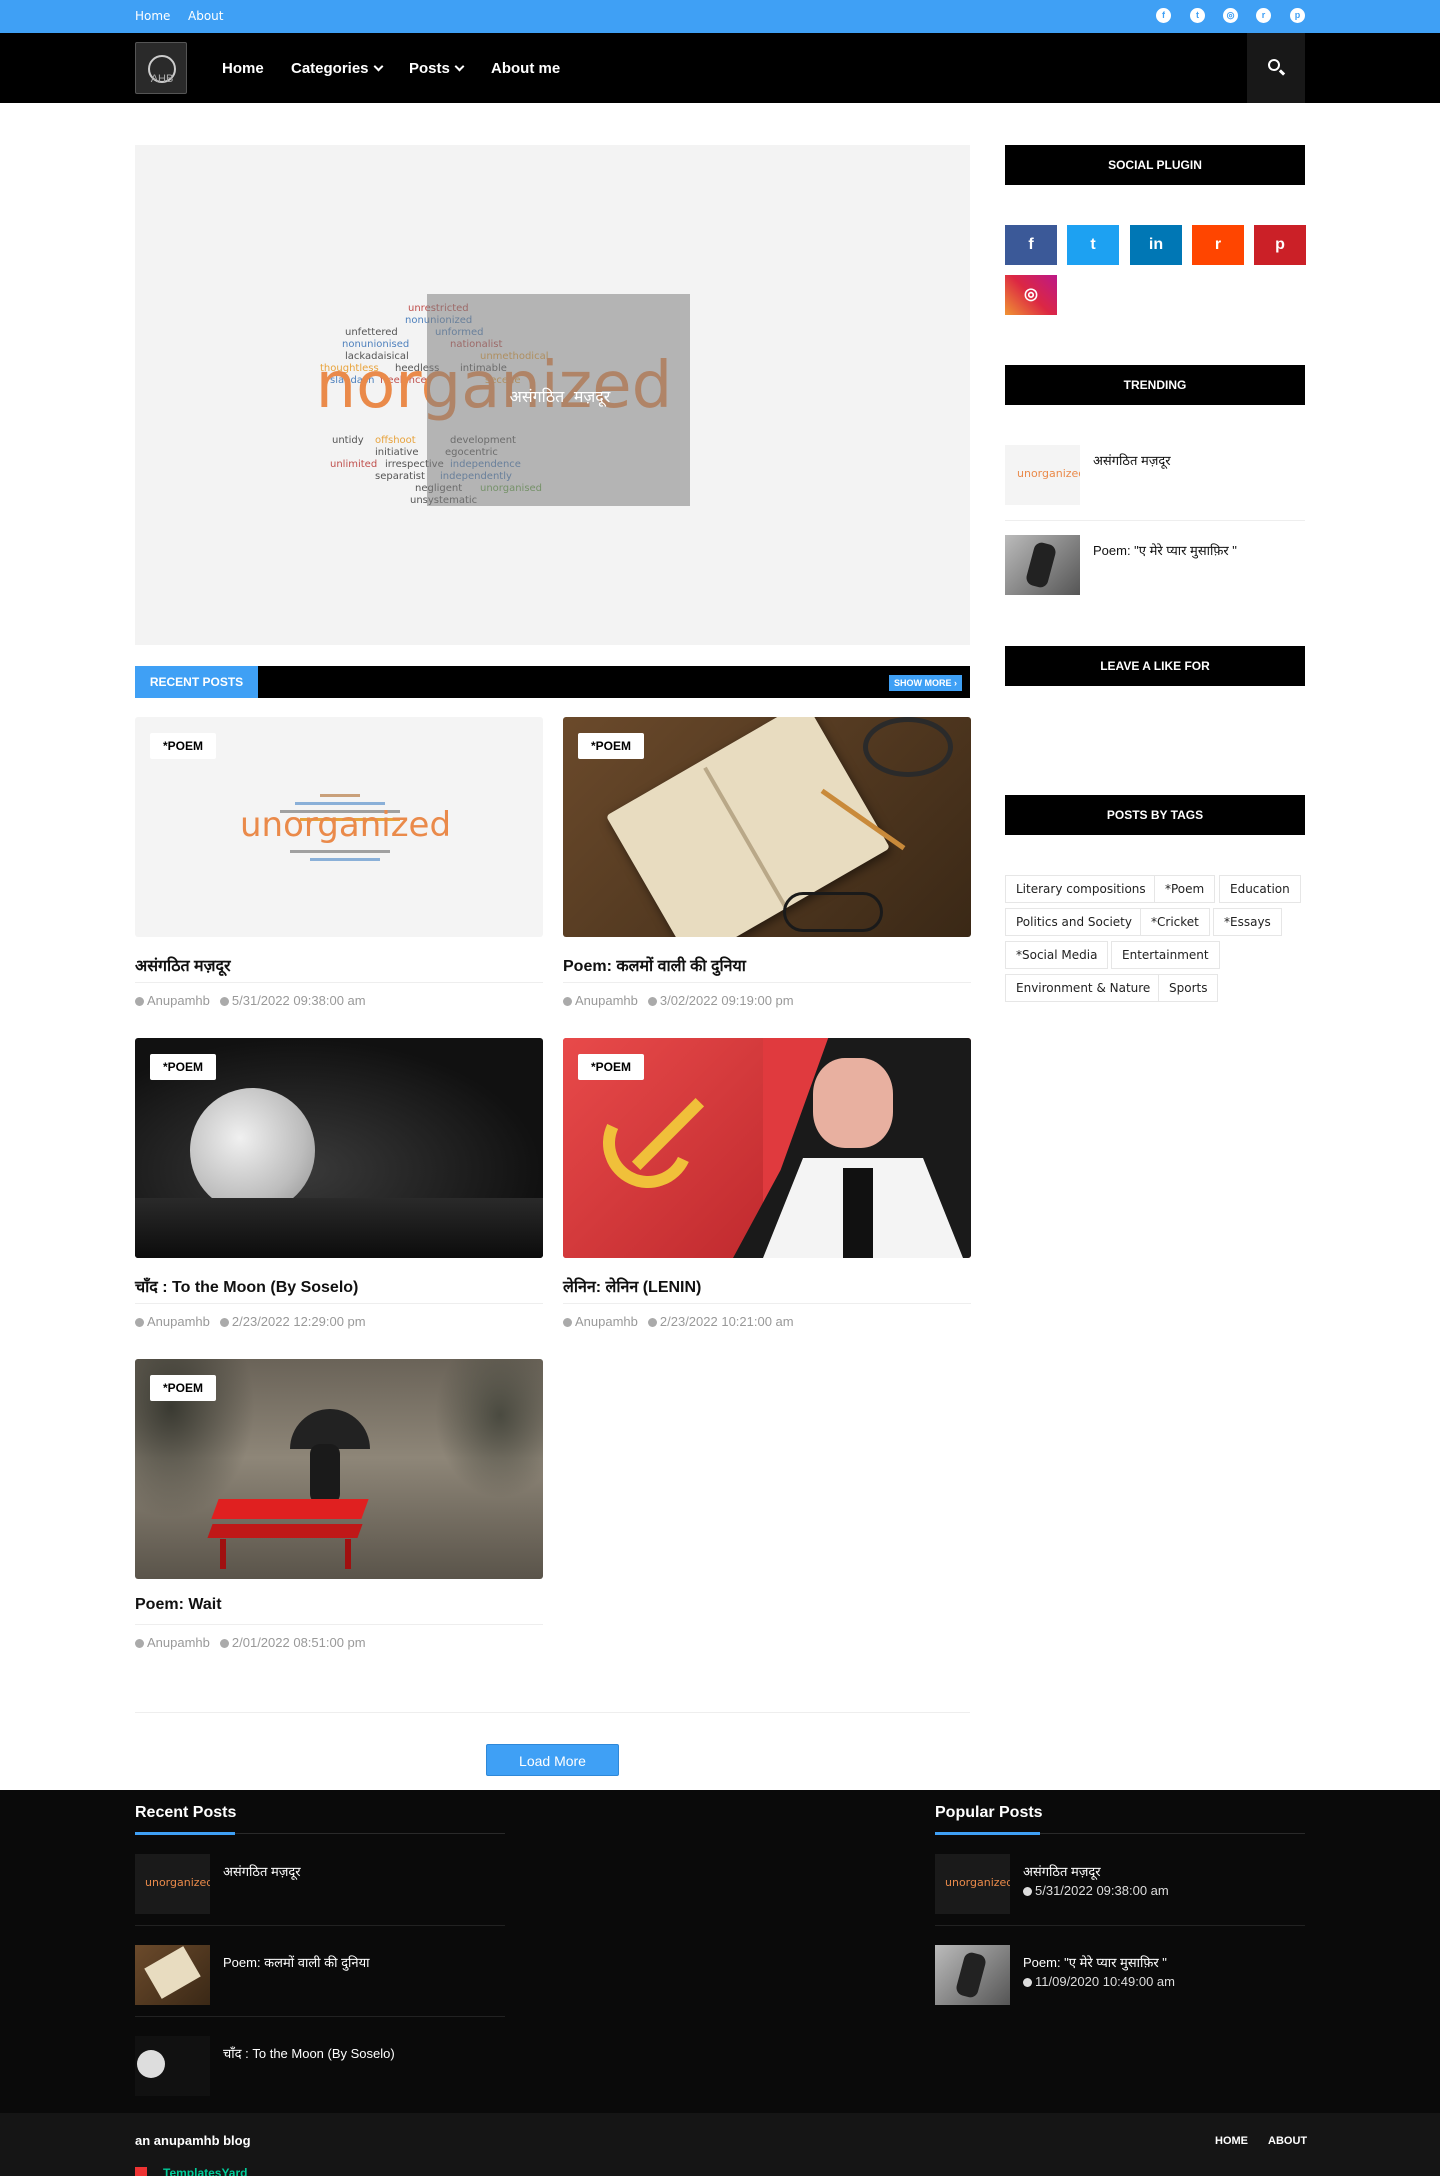 This screenshot has width=1440, height=2176. I want to click on post-date: 3/02/2022 09:19:00 pm, so click(726, 1000).